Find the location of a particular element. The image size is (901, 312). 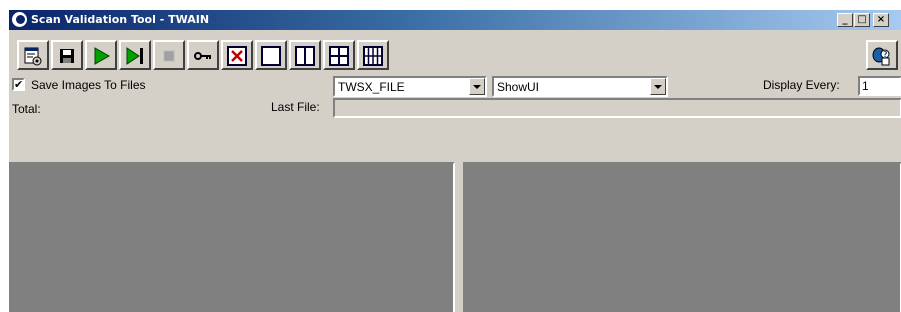

display-every-label: Display Every: is located at coordinates (801, 85).